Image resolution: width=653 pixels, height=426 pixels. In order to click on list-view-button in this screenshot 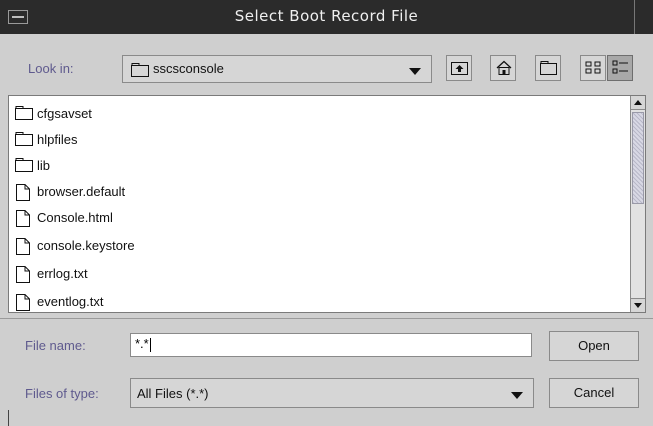, I will do `click(593, 68)`.